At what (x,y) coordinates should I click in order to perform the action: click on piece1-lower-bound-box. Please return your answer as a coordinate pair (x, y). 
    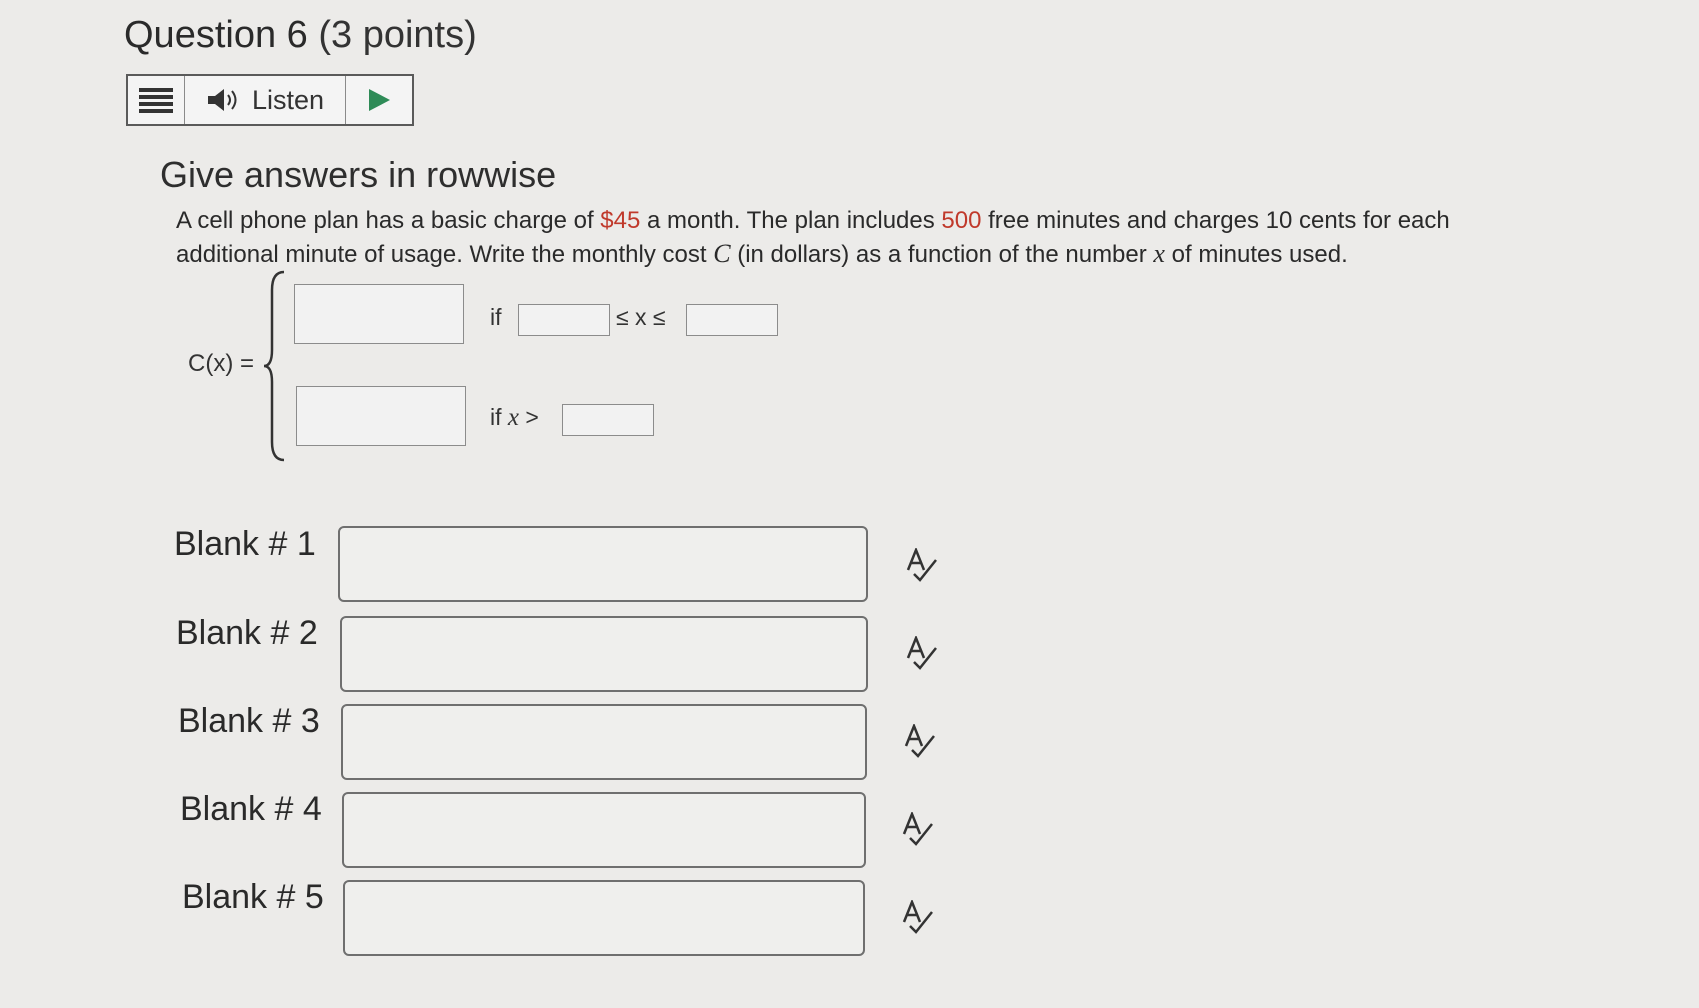
    Looking at the image, I should click on (564, 320).